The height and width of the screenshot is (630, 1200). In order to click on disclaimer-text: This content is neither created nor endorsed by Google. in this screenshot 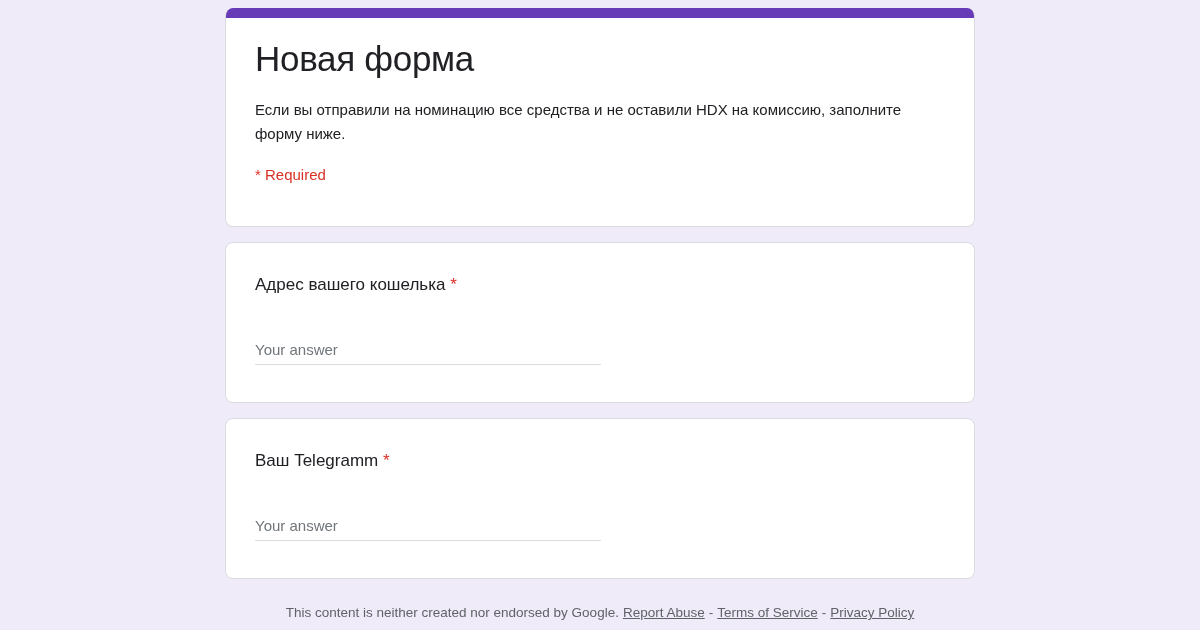, I will do `click(452, 612)`.